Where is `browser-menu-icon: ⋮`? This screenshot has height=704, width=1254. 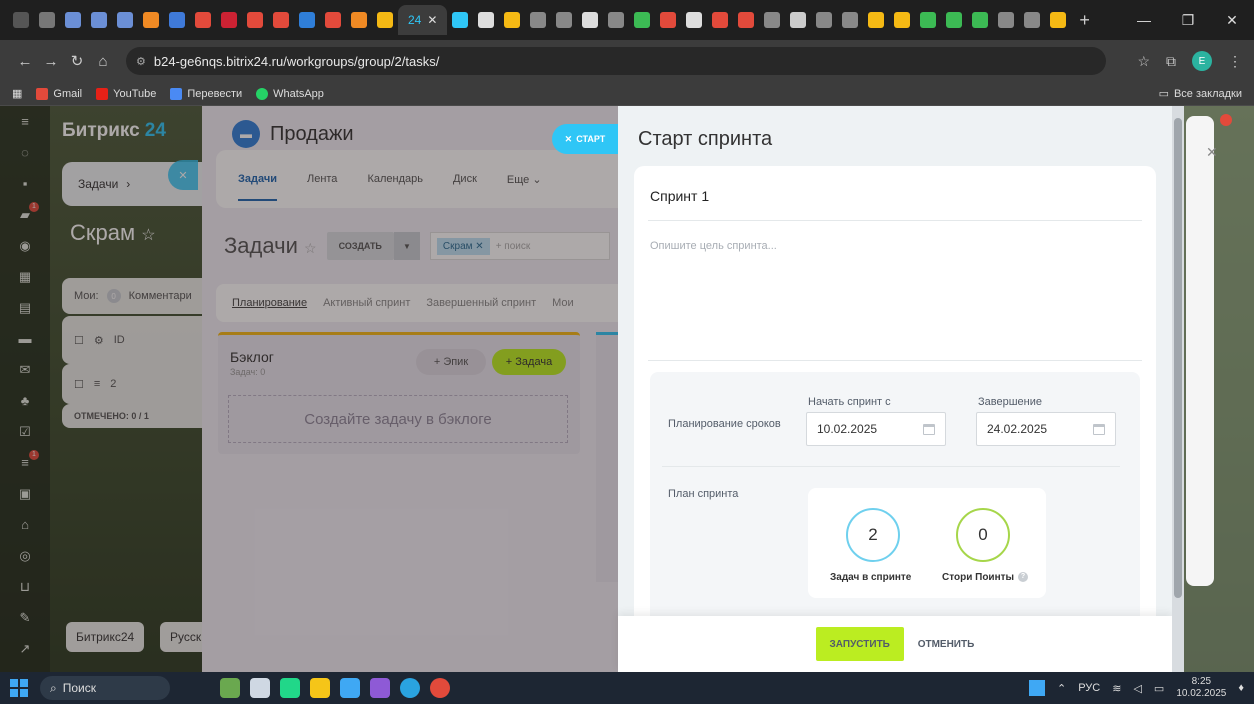
browser-menu-icon: ⋮ is located at coordinates (1235, 61).